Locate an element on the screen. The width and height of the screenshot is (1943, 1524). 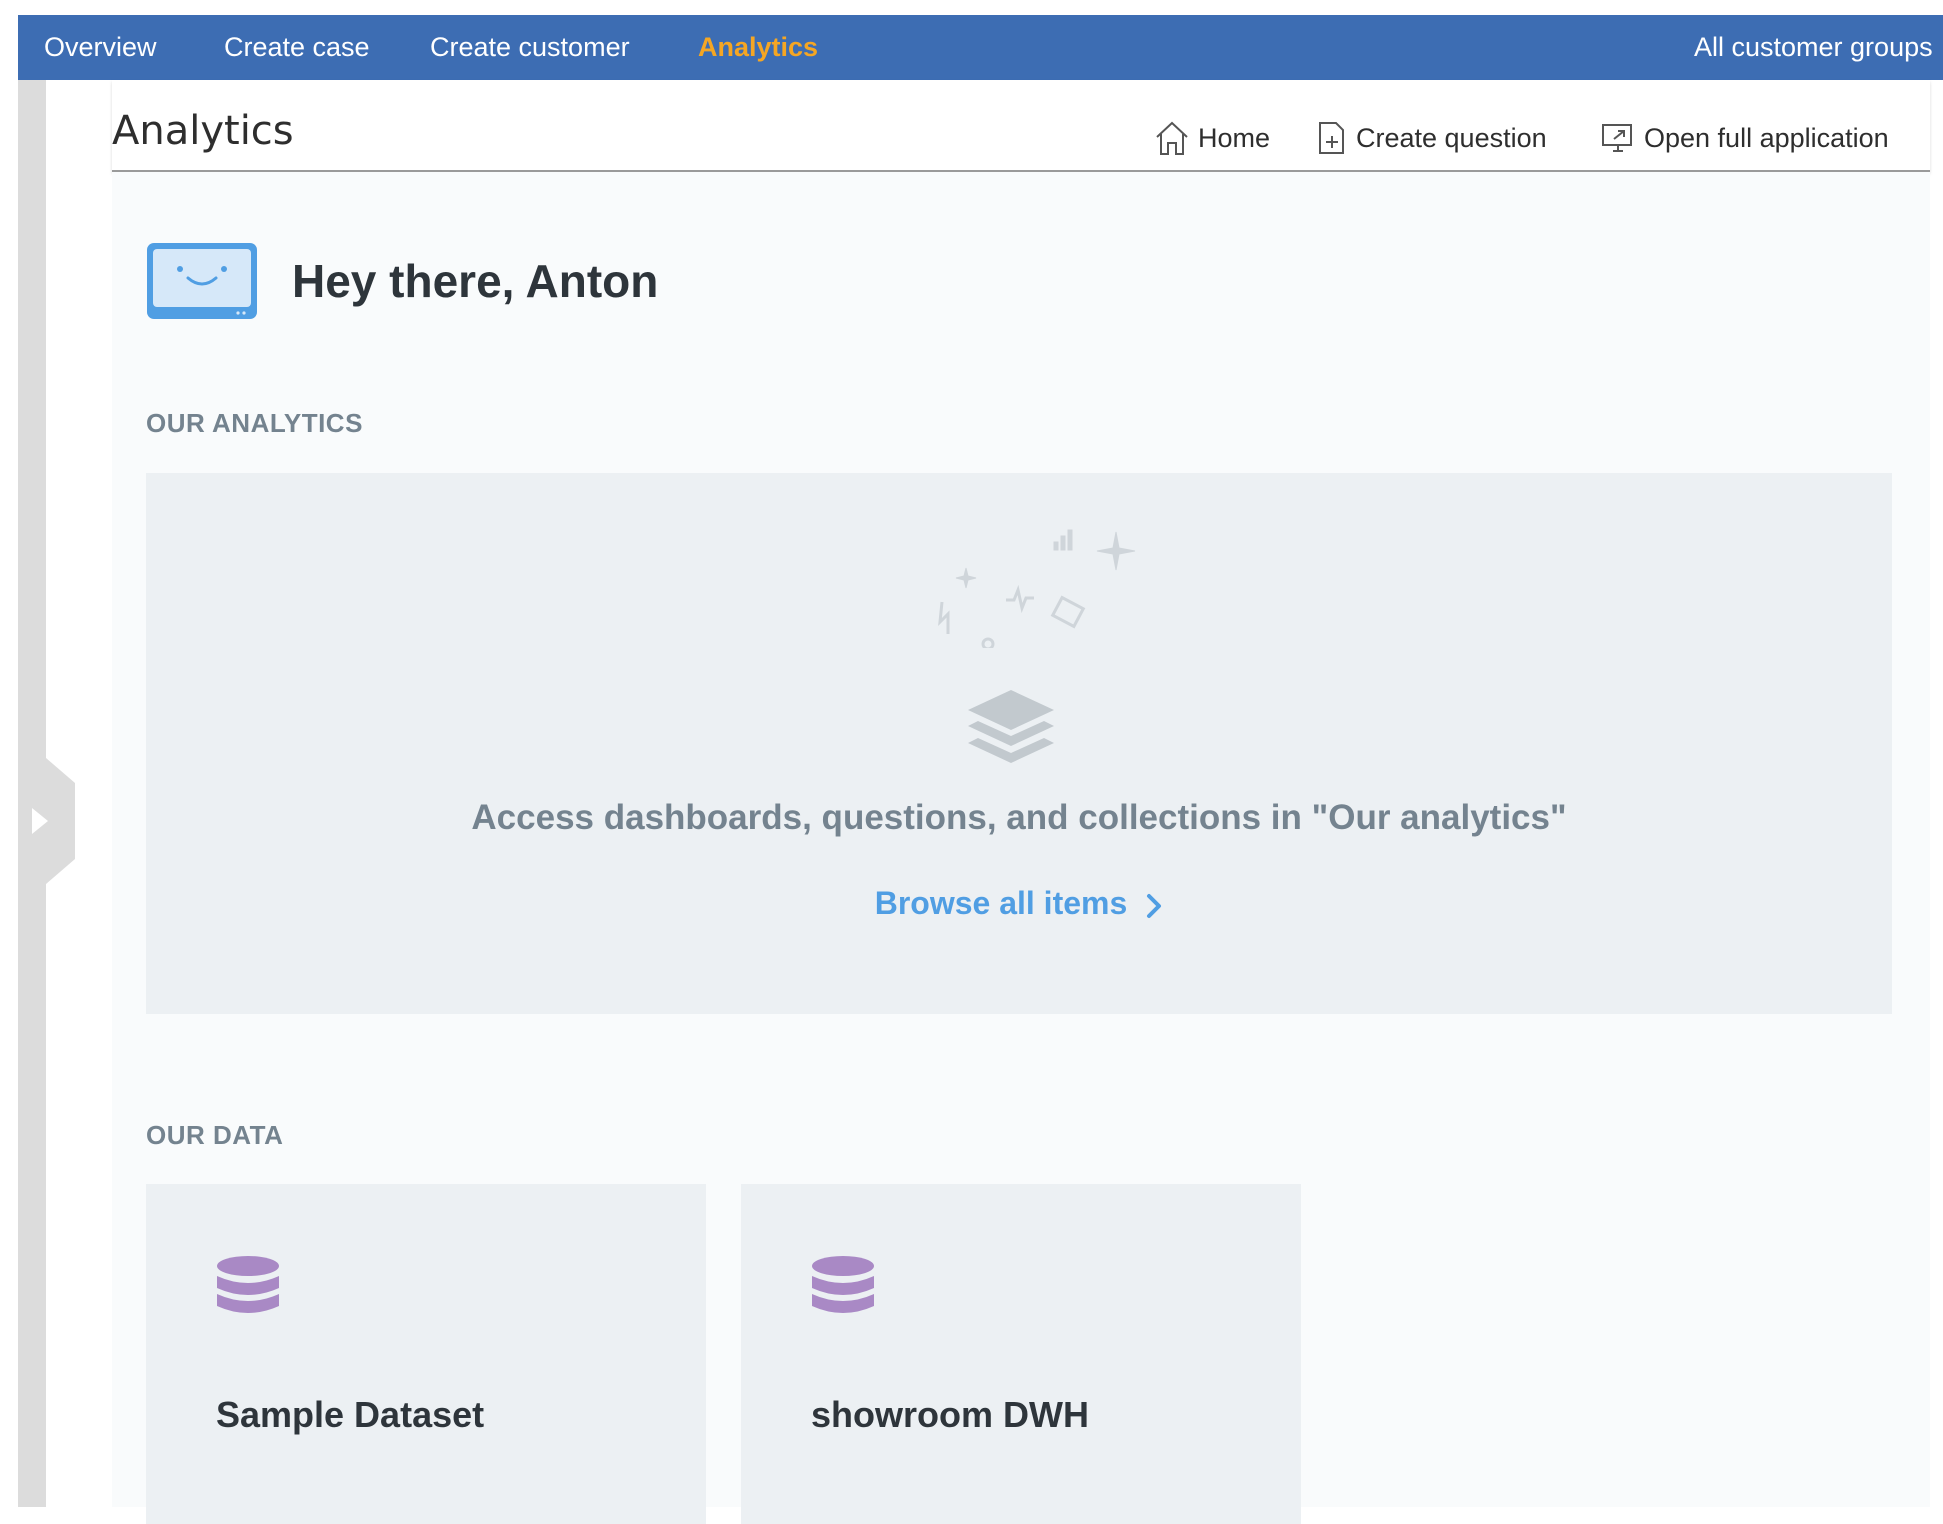
greeting-heading: Hey there, Anton is located at coordinates (475, 281).